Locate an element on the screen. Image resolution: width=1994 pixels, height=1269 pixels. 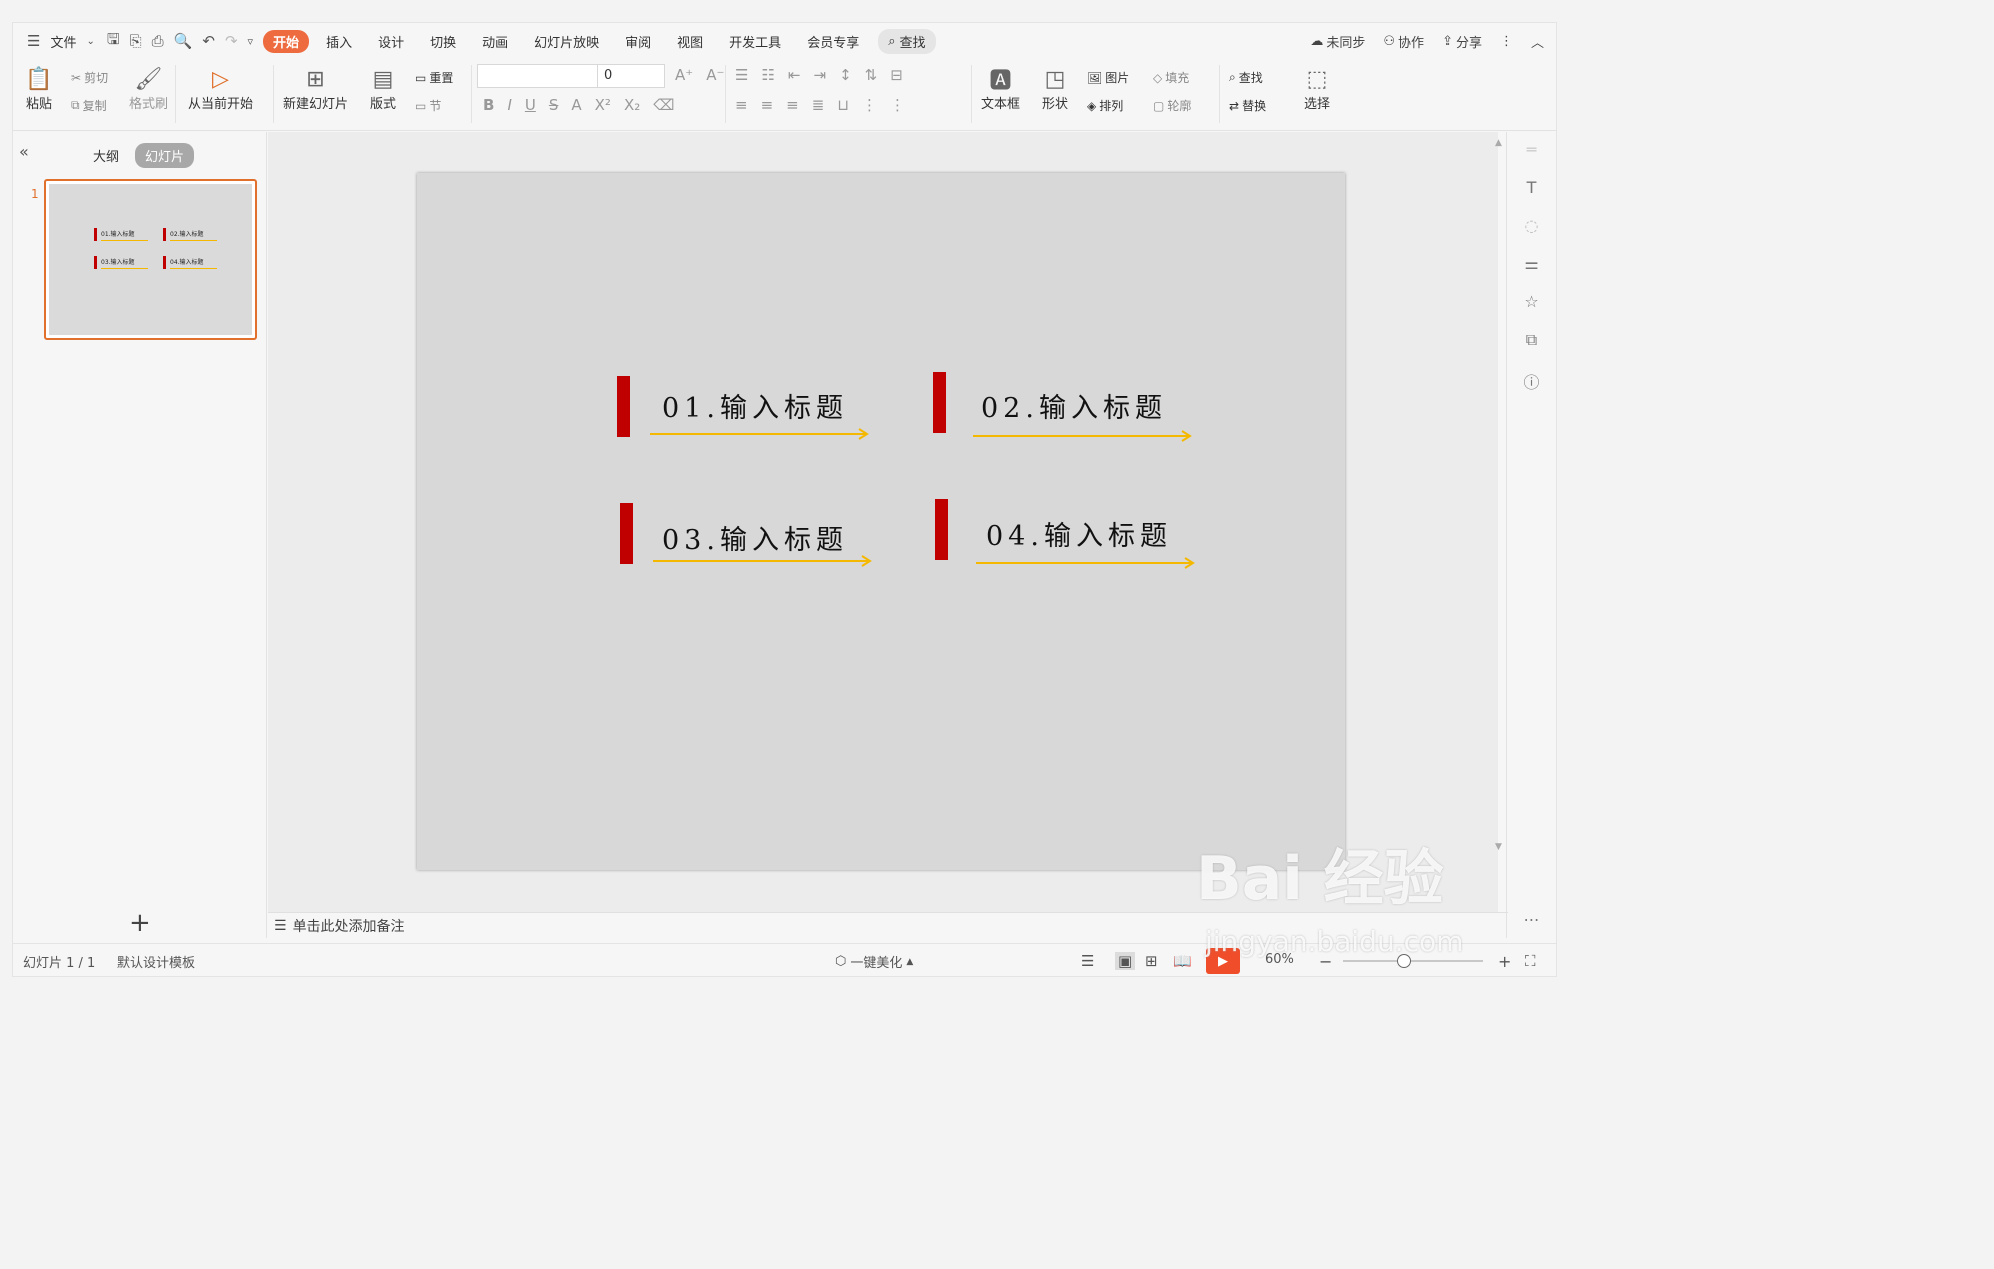
search-button: ⌕ 查找 is located at coordinates (907, 41).